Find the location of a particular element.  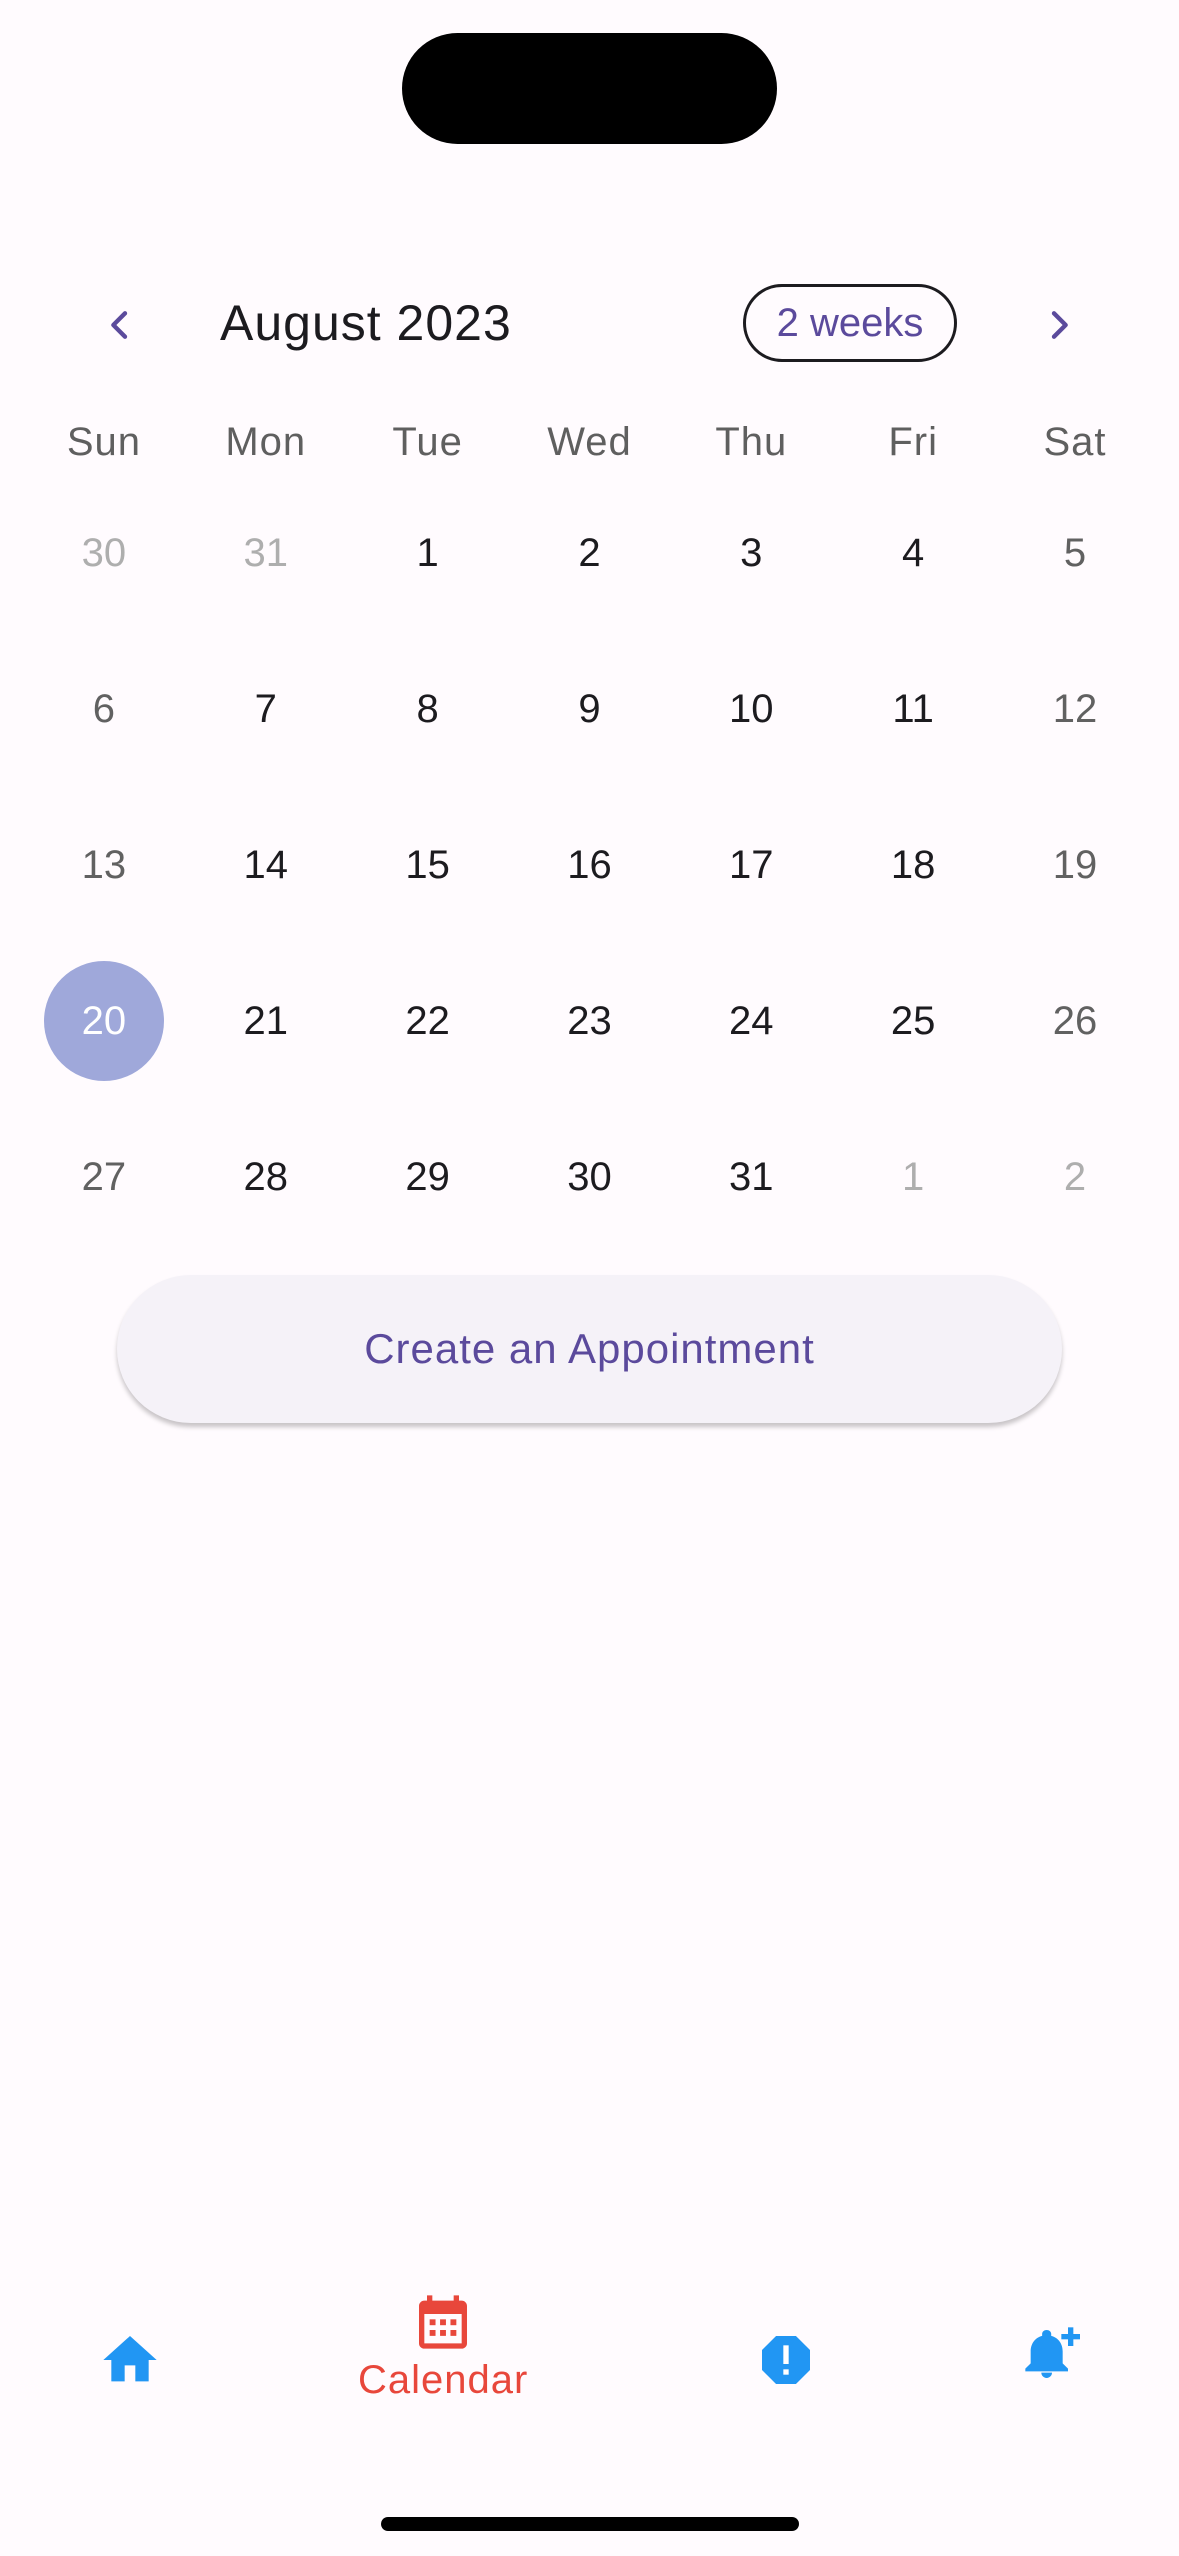

calendar-week: 20 21 22 23 24 25 26 is located at coordinates (589, 1036).